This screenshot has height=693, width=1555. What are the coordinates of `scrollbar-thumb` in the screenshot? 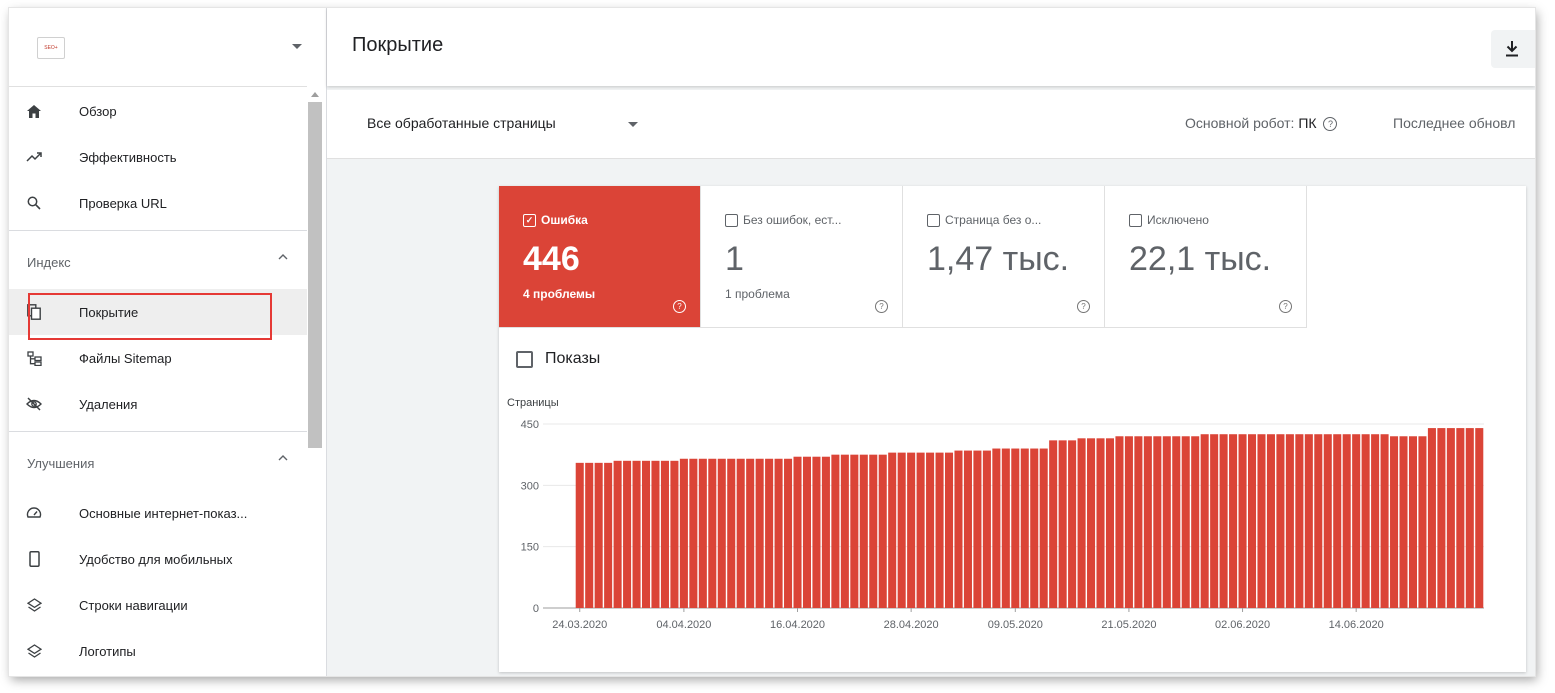 It's located at (315, 275).